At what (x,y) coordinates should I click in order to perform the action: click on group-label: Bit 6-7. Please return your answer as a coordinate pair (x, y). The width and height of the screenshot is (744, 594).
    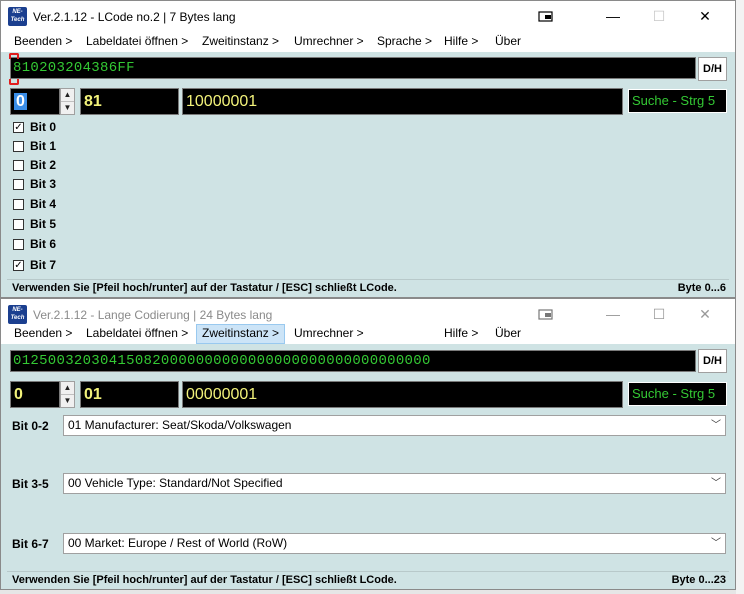
    Looking at the image, I should click on (30, 544).